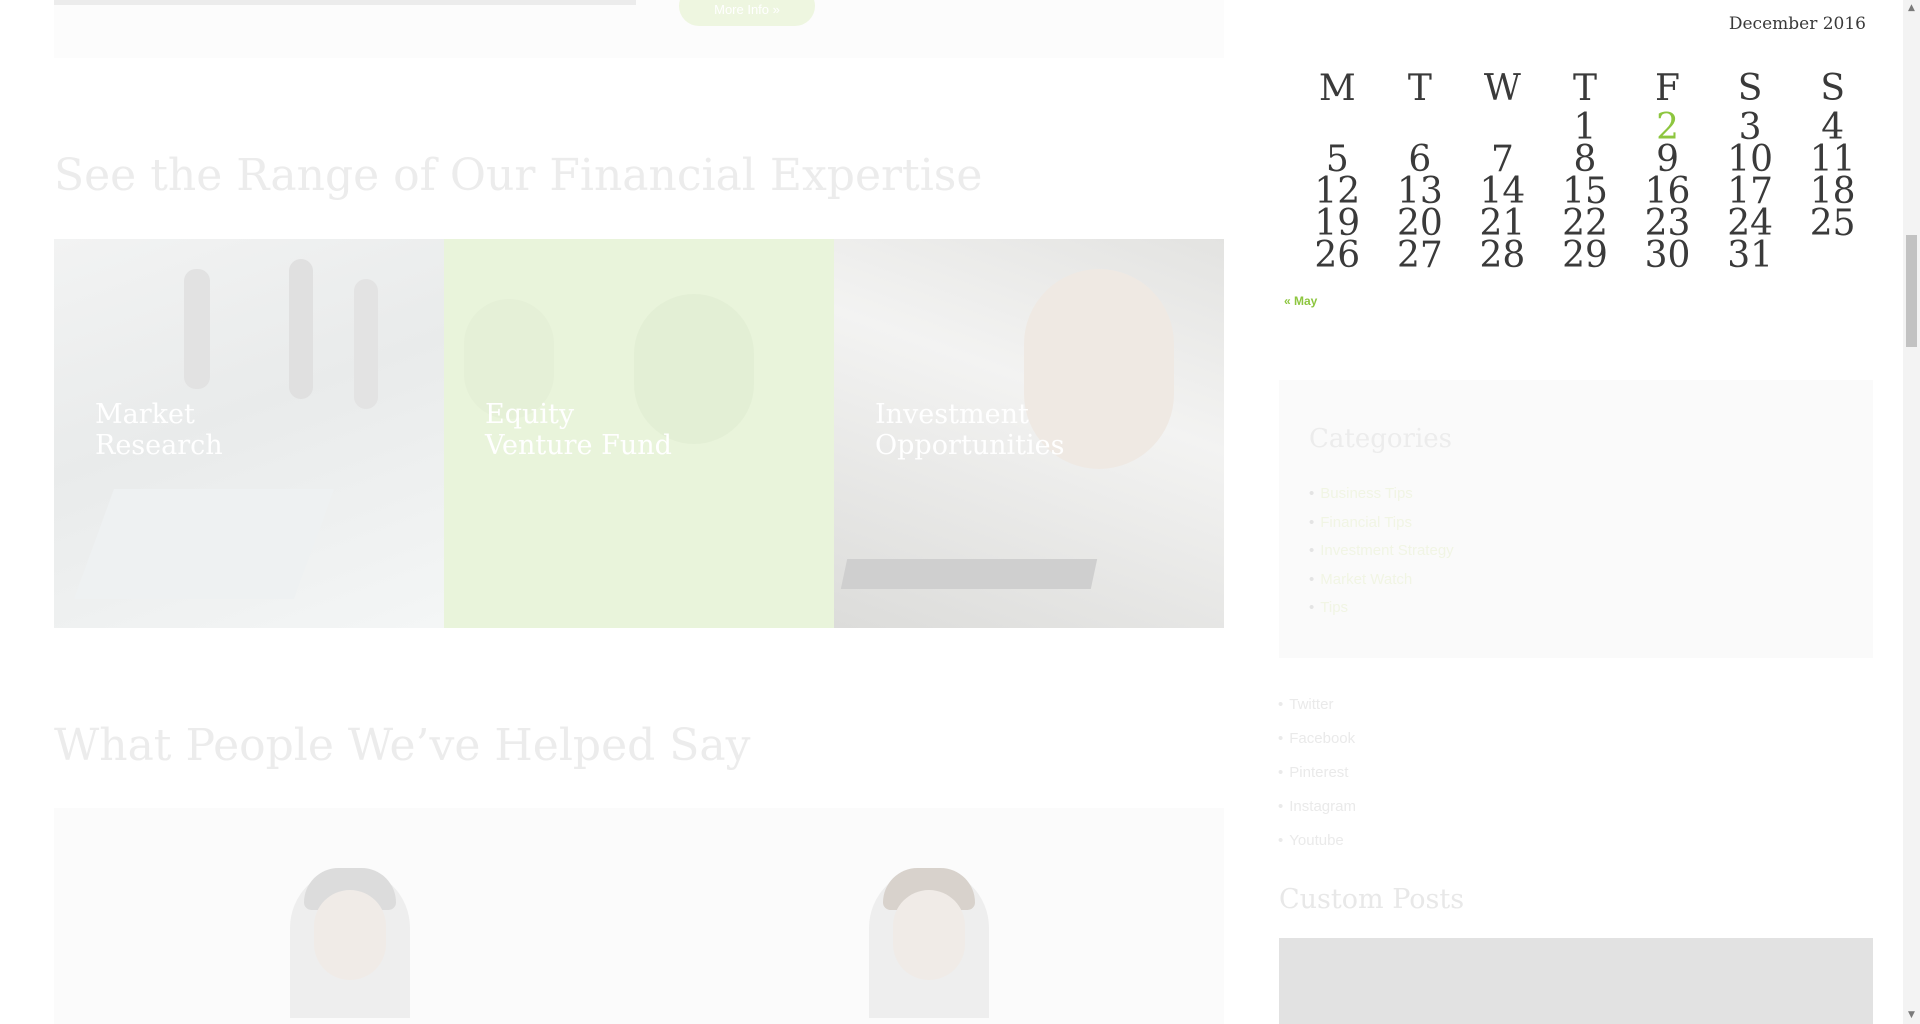 The height and width of the screenshot is (1024, 1920). I want to click on social-link-instagram: • Instagram, so click(1317, 815).